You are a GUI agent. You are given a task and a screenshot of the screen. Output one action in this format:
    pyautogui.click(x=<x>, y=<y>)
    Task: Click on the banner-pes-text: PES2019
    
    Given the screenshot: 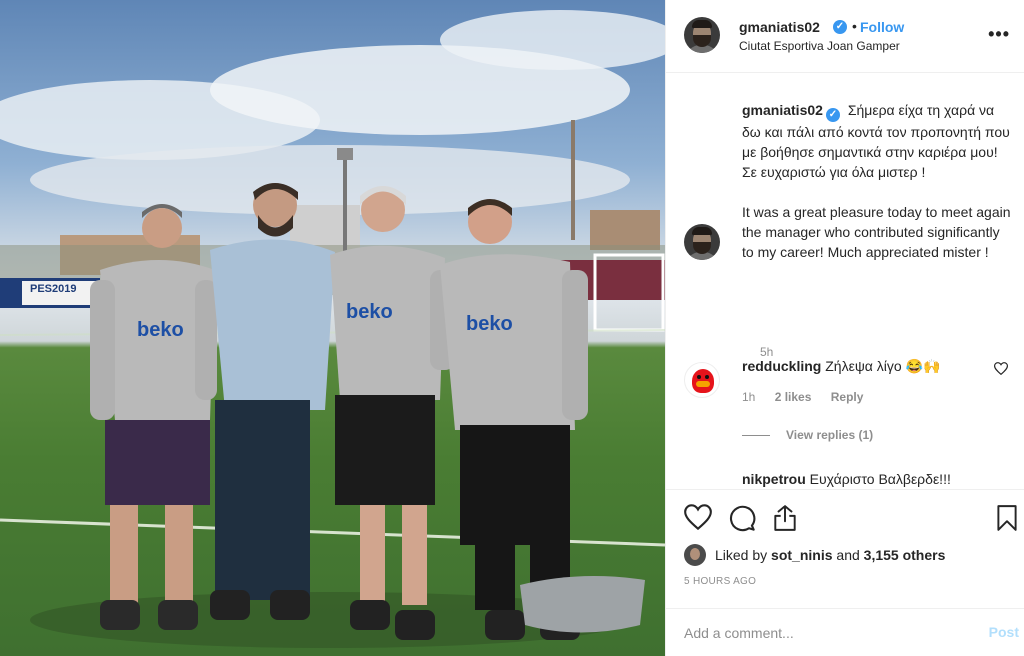 What is the action you would take?
    pyautogui.click(x=53, y=289)
    